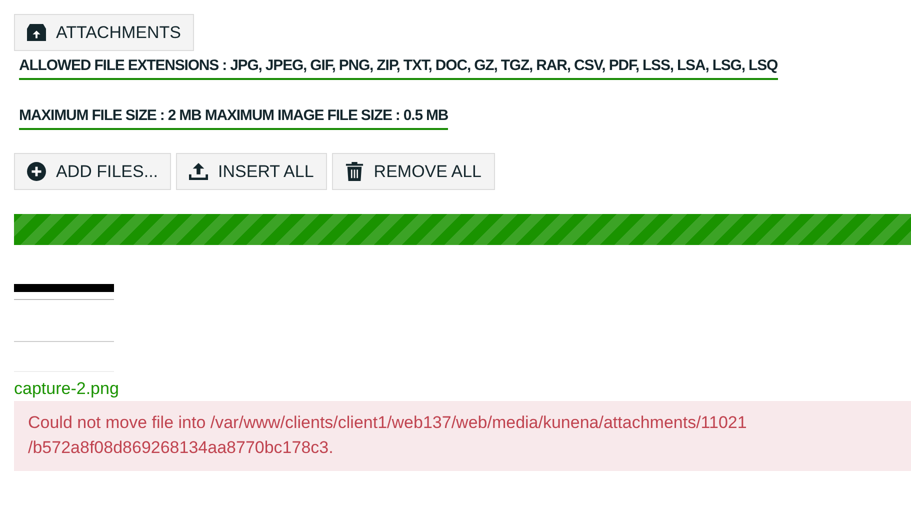 Image resolution: width=911 pixels, height=518 pixels. I want to click on file-limit-text: ALLOWED FILE EXTENSIONS : JPG, JPEG, GIF, PNG, ZIP, TXT, DOC, GZ, TGZ, RAR, CSV, PDF, LSS, LSA, LSG, LSQ, so click(398, 68).